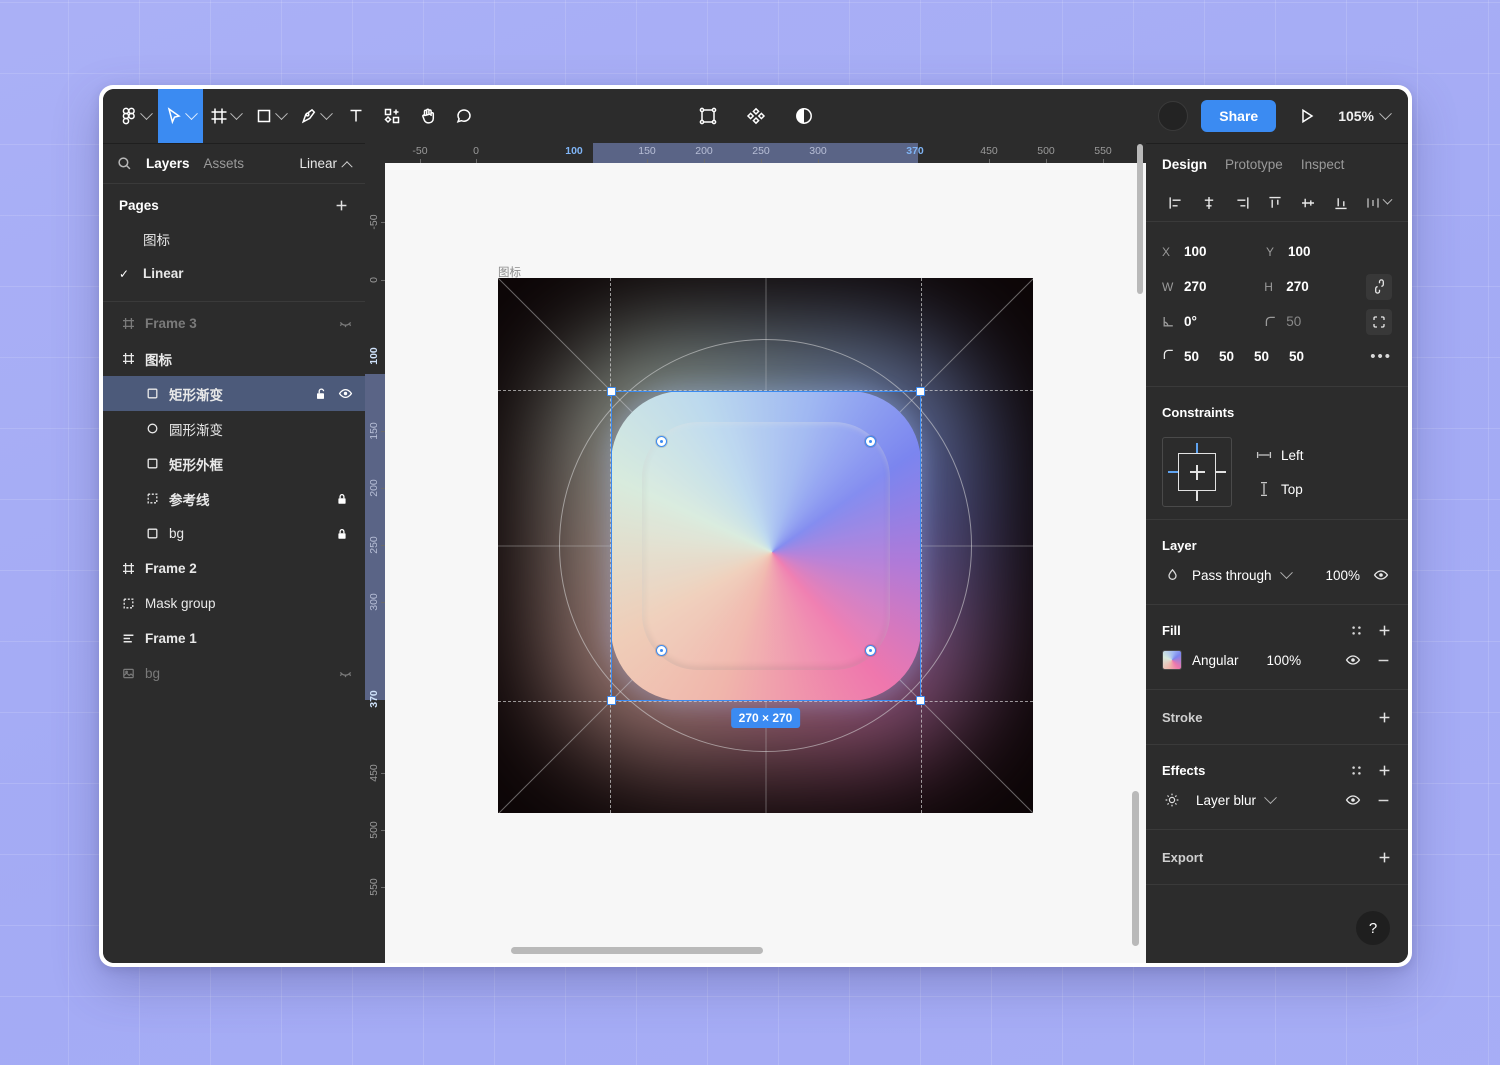 This screenshot has width=1500, height=1065. What do you see at coordinates (661, 441) in the screenshot?
I see `corner-radius-handle-top-left` at bounding box center [661, 441].